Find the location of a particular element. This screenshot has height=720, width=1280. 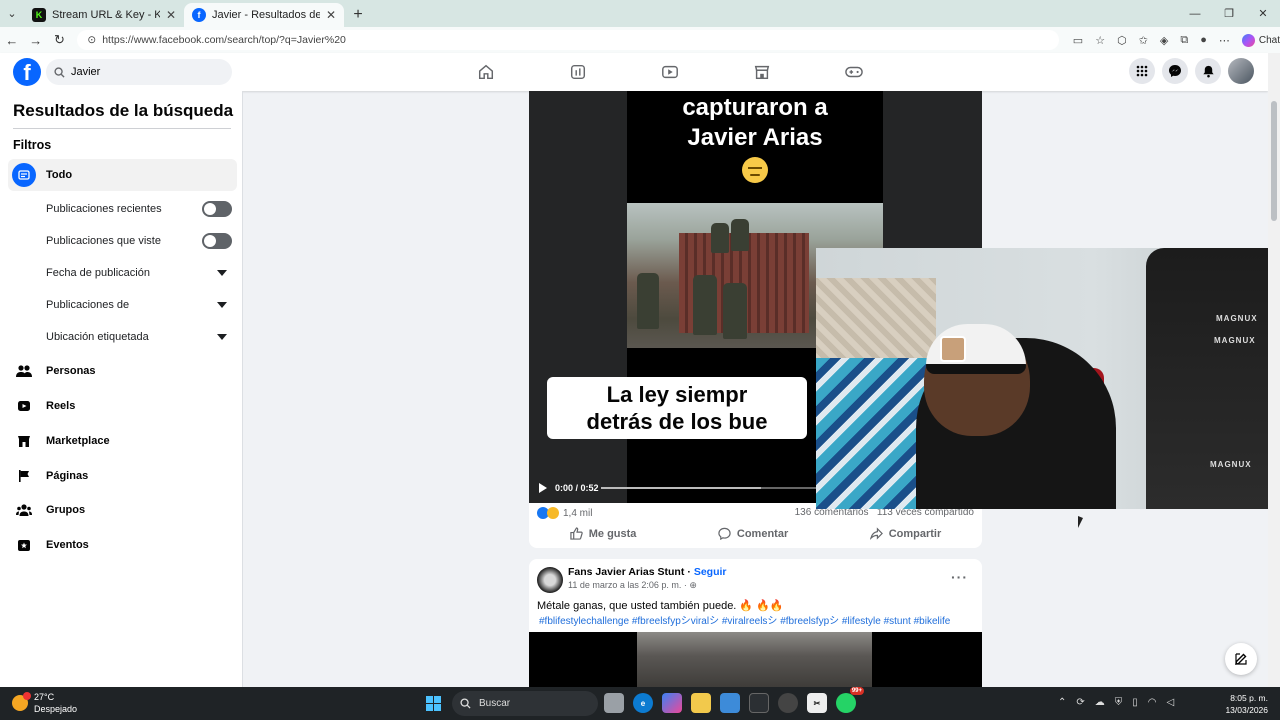

filter-tagged-location: Ubicación etiquetada is located at coordinates (139, 337).